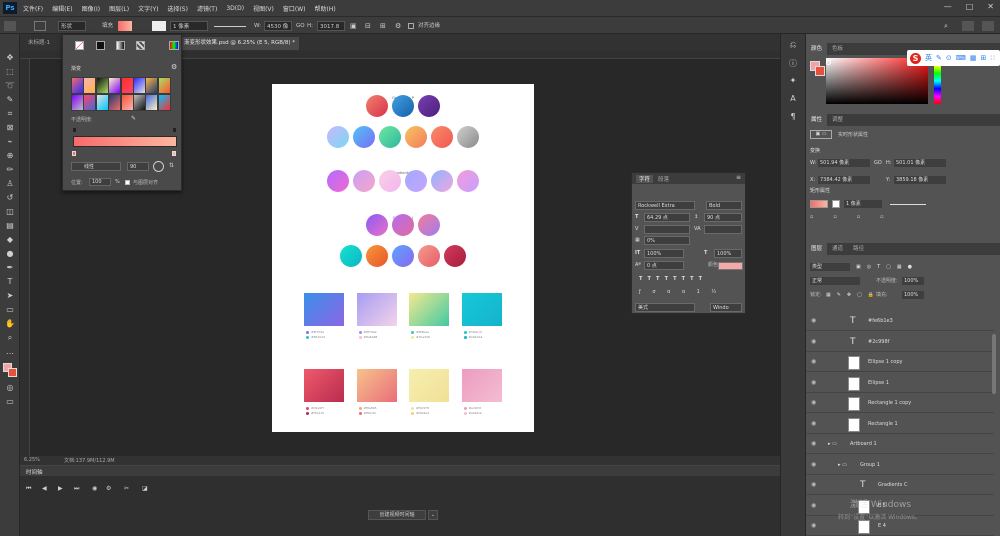 Image resolution: width=1000 pixels, height=536 pixels. What do you see at coordinates (793, 118) in the screenshot?
I see `paragraph-panel-icon: ¶` at bounding box center [793, 118].